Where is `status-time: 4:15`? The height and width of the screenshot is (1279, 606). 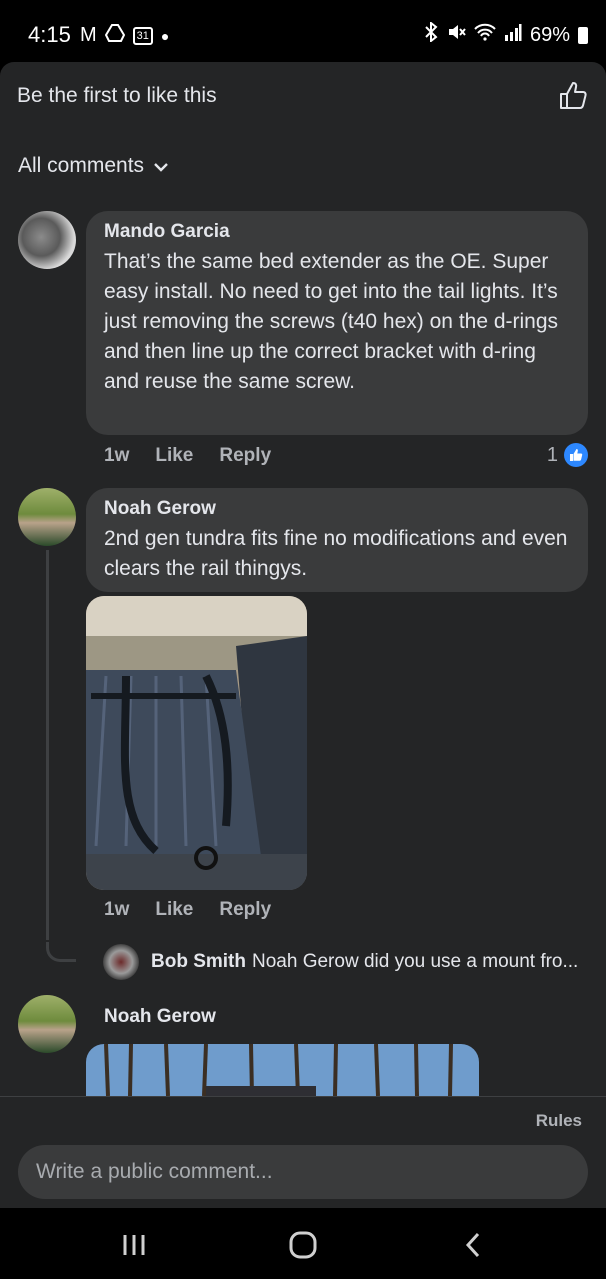 status-time: 4:15 is located at coordinates (49, 34).